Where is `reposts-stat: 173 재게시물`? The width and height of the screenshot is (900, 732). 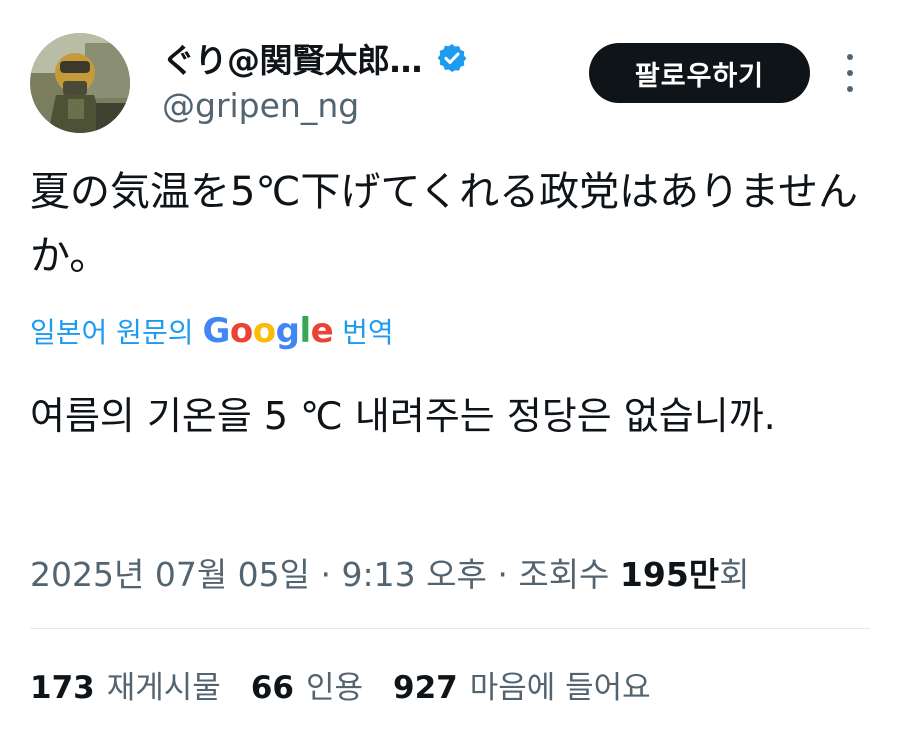
reposts-stat: 173 재게시물 is located at coordinates (125, 684).